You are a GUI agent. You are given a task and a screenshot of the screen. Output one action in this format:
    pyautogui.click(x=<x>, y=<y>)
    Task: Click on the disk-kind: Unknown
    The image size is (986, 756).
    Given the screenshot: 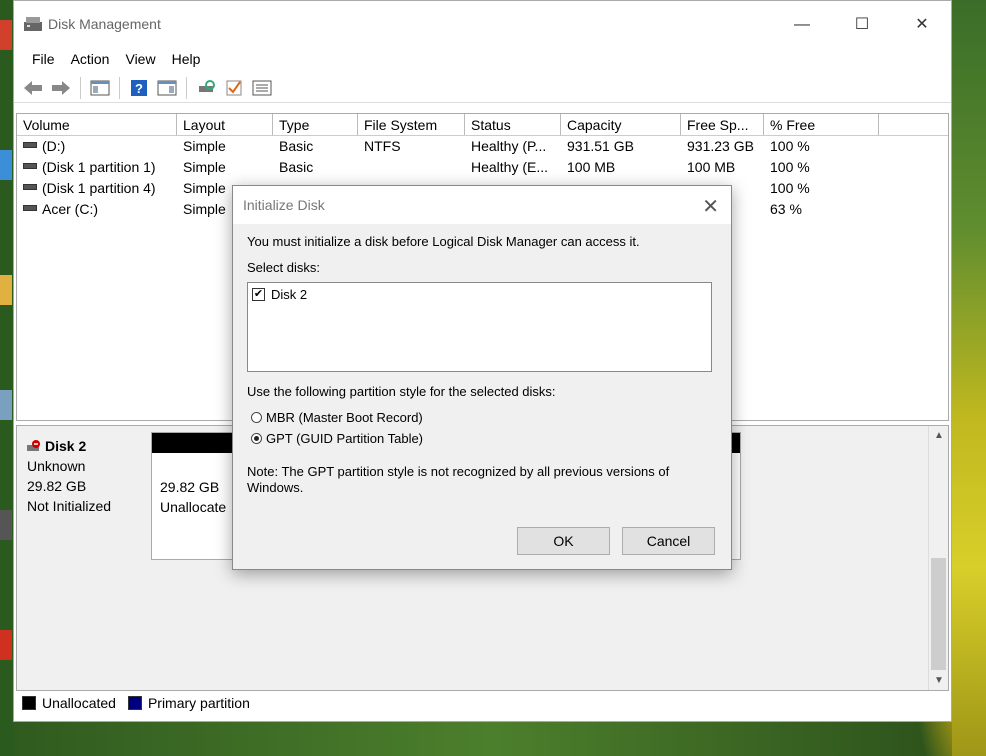 What is the action you would take?
    pyautogui.click(x=56, y=466)
    